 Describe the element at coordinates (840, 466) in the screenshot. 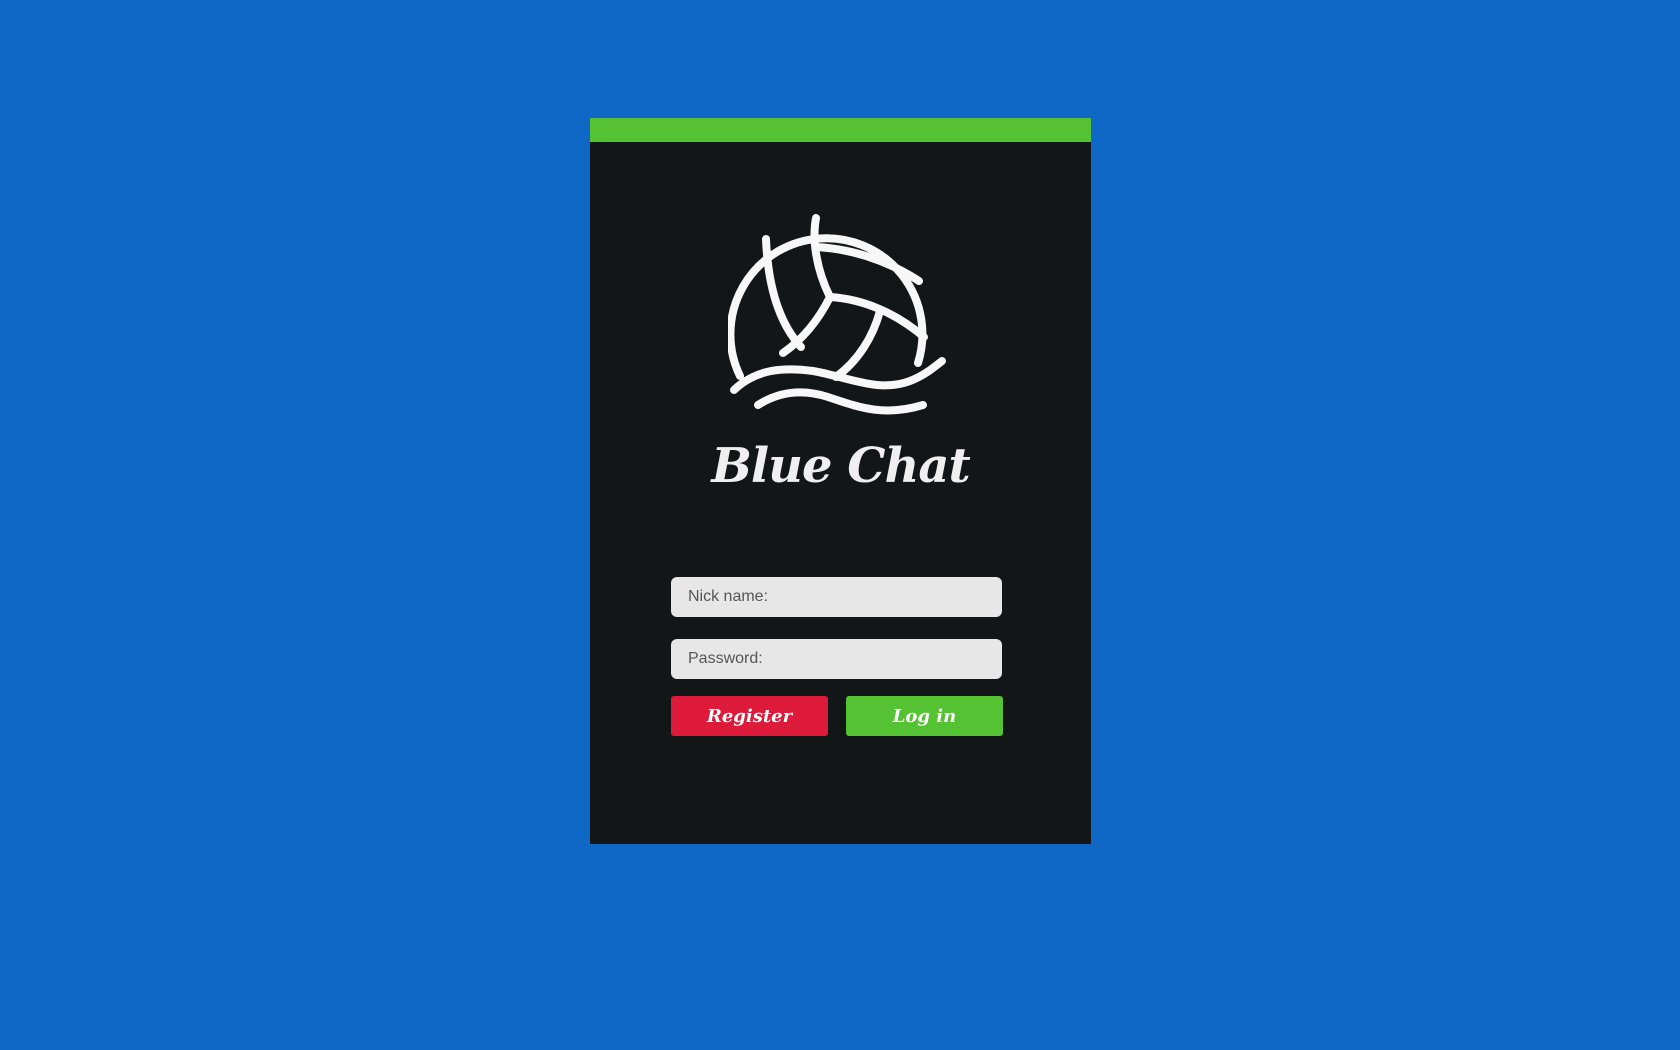

I see `app-title: Blue Chat` at that location.